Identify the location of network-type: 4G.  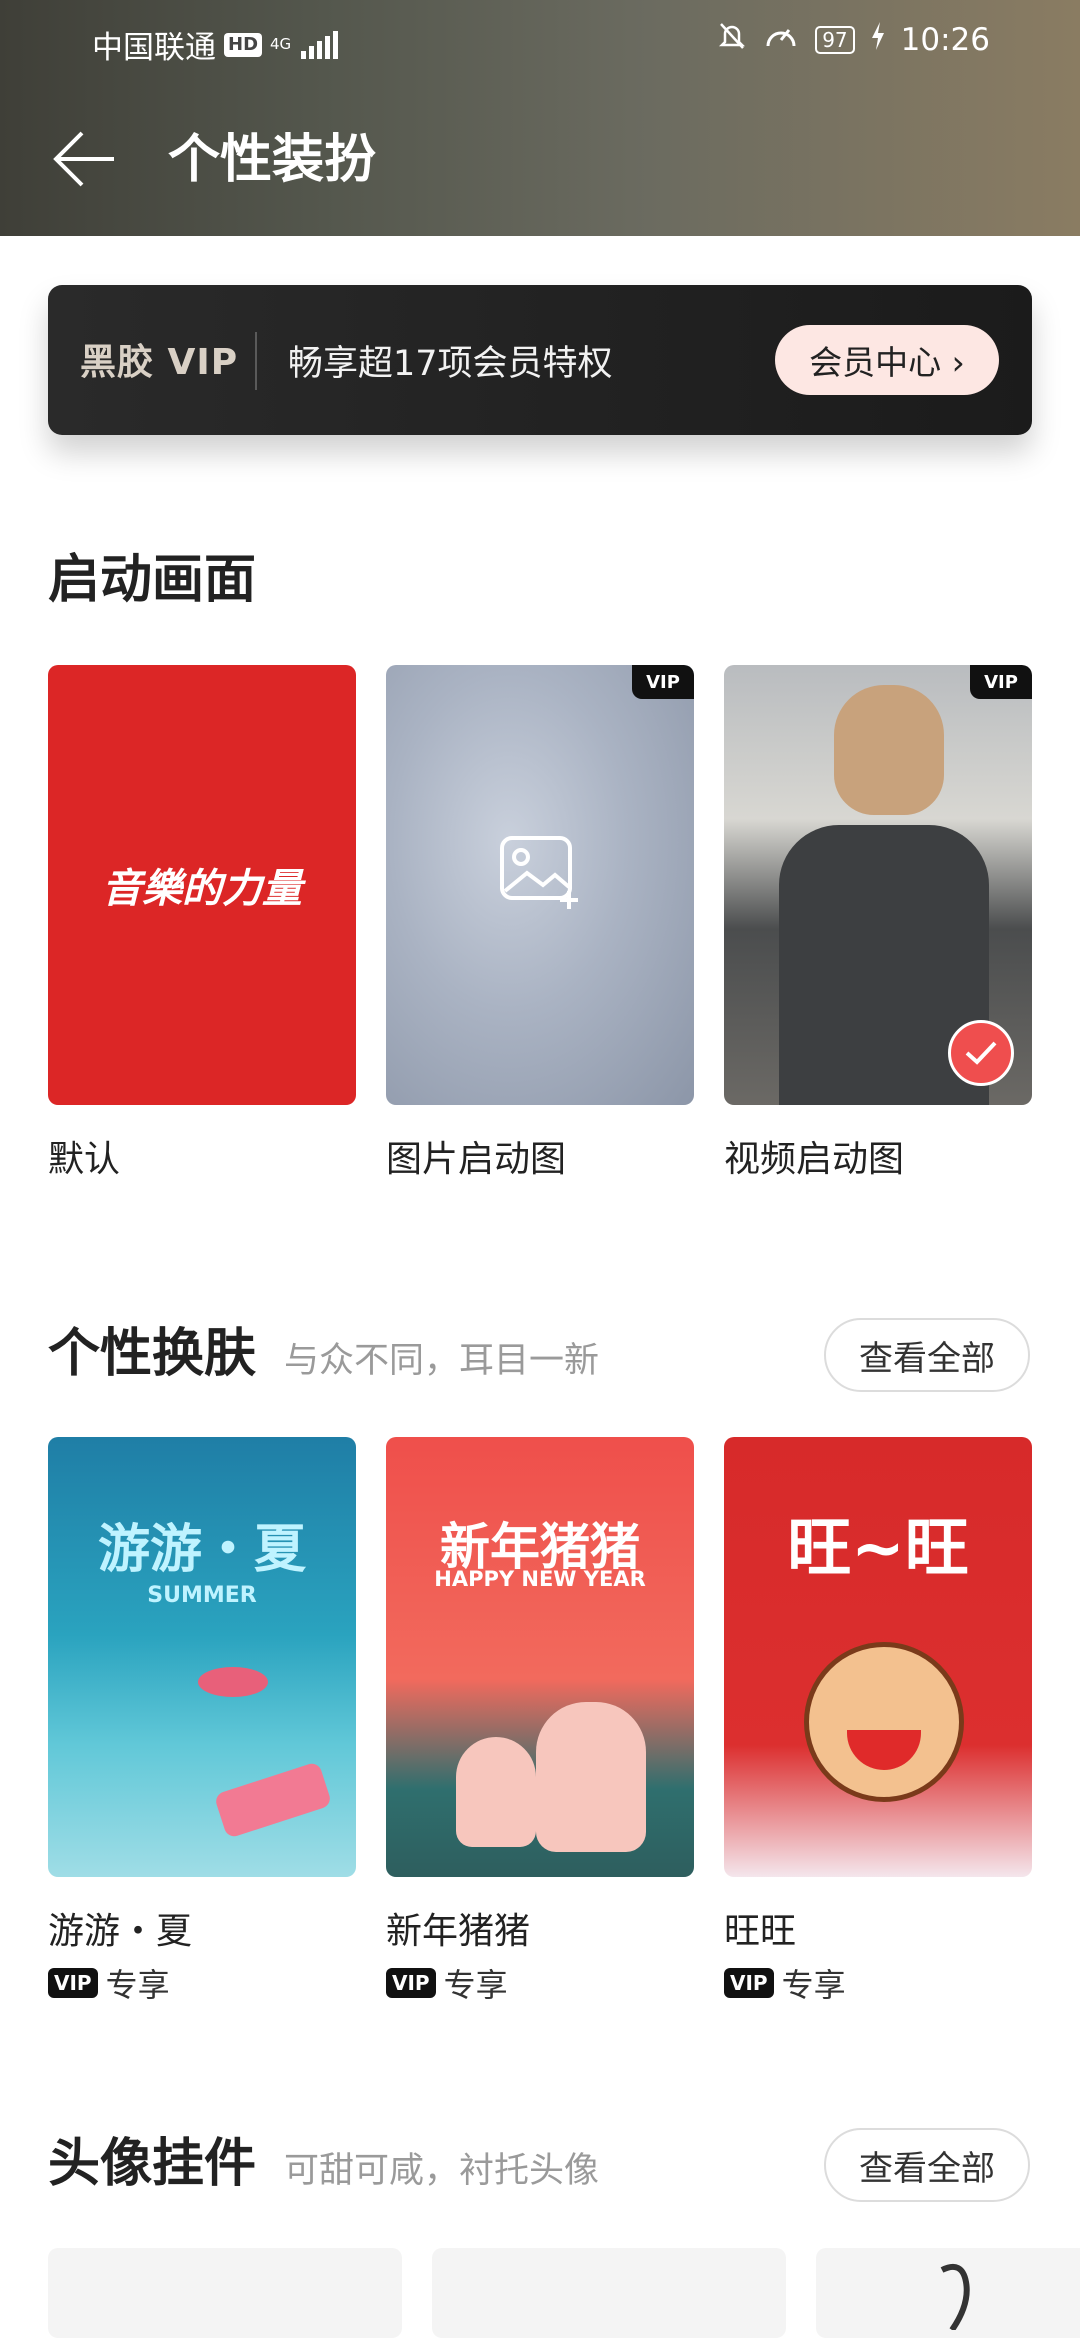
(281, 44).